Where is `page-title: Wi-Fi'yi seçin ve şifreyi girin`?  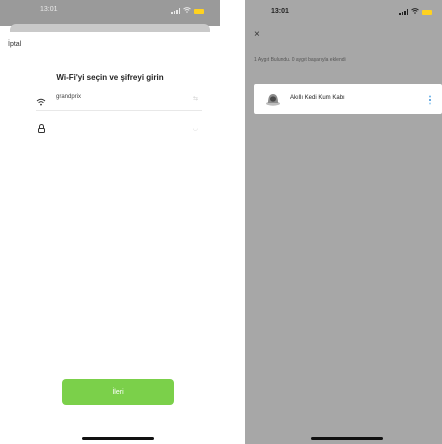
page-title: Wi-Fi'yi seçin ve şifreyi girin is located at coordinates (110, 77).